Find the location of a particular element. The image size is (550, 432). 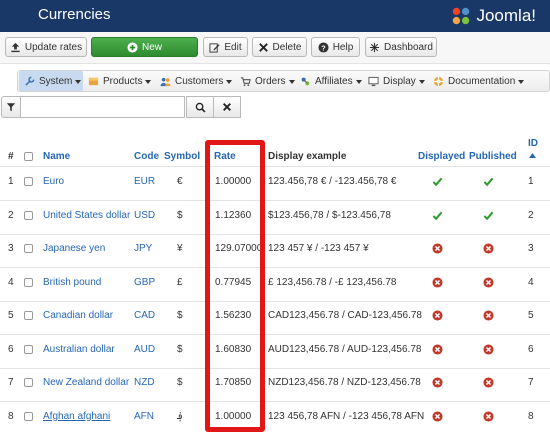

row-number: 6 is located at coordinates (11, 349).